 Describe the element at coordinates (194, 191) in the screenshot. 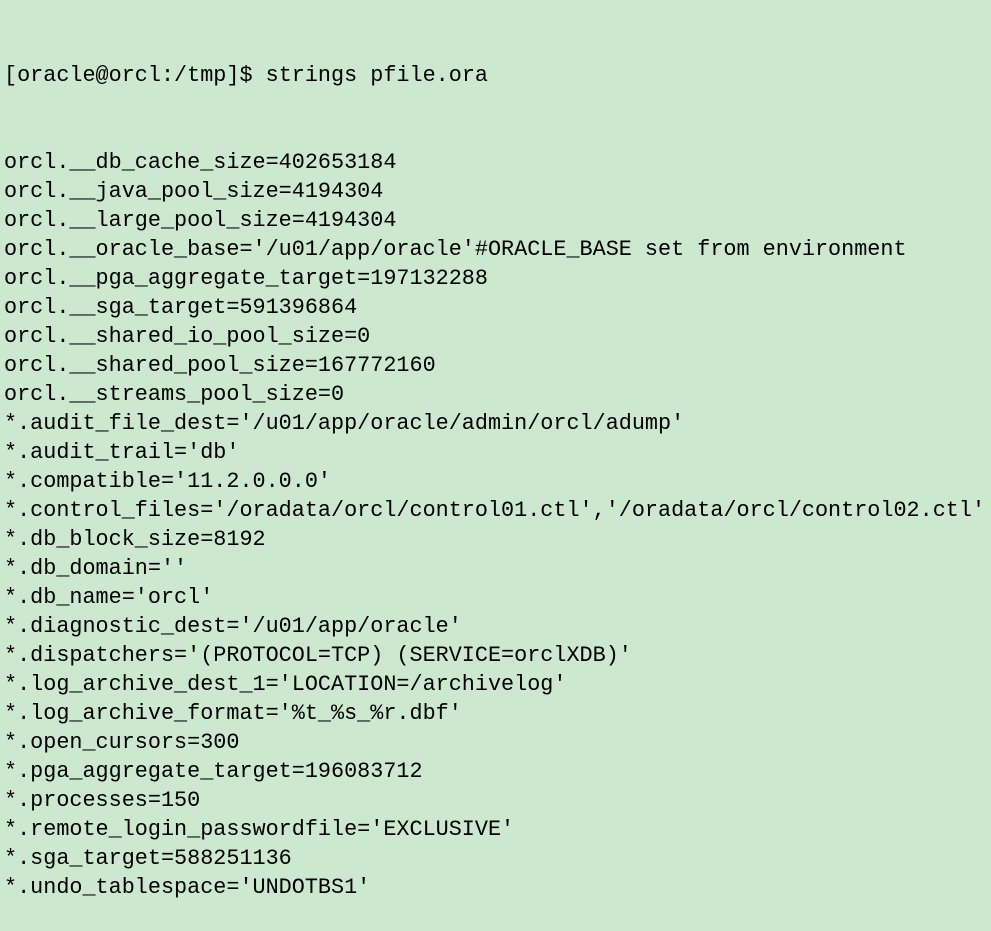

I see `output-line: orcl.__java_pool_size=4194304` at that location.